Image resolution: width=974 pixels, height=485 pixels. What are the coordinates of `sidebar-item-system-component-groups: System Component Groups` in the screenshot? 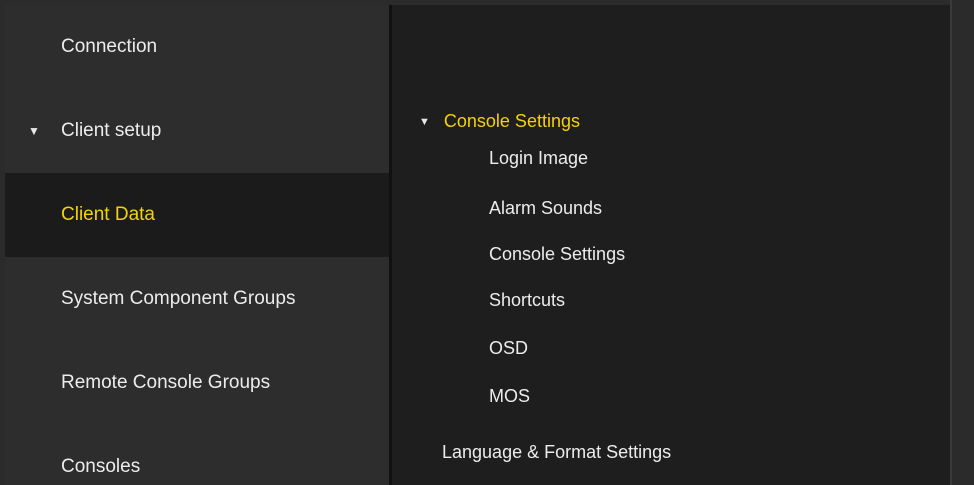 It's located at (197, 299).